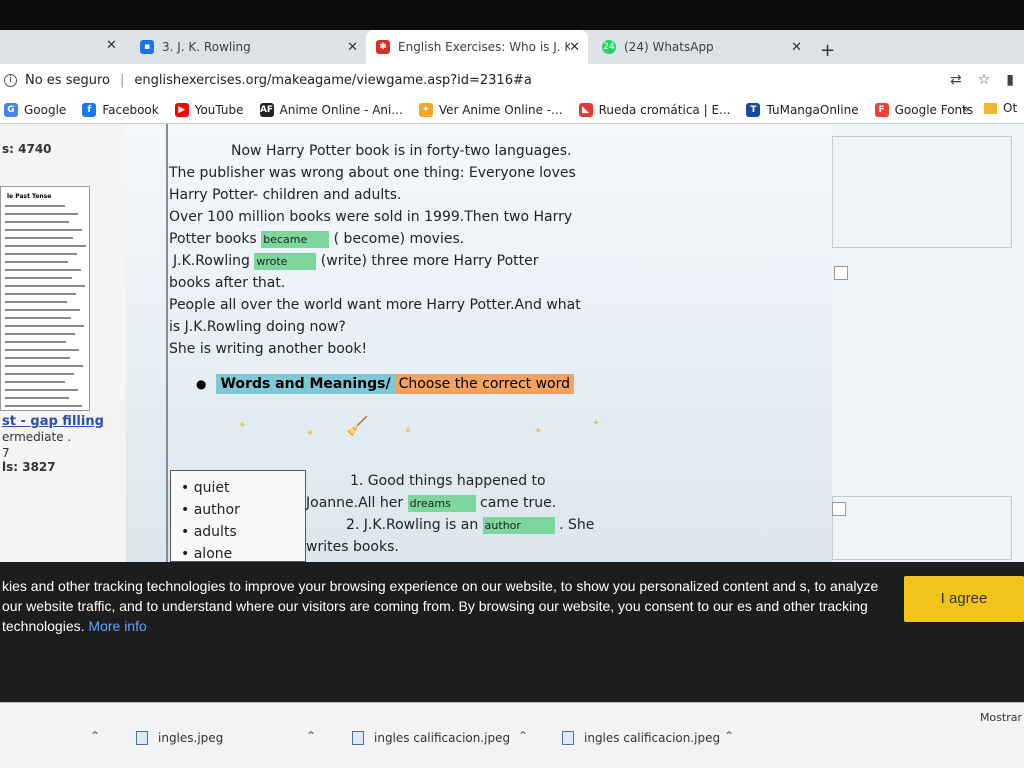 This screenshot has width=1024, height=768. Describe the element at coordinates (11, 109) in the screenshot. I see `google-icon: G` at that location.